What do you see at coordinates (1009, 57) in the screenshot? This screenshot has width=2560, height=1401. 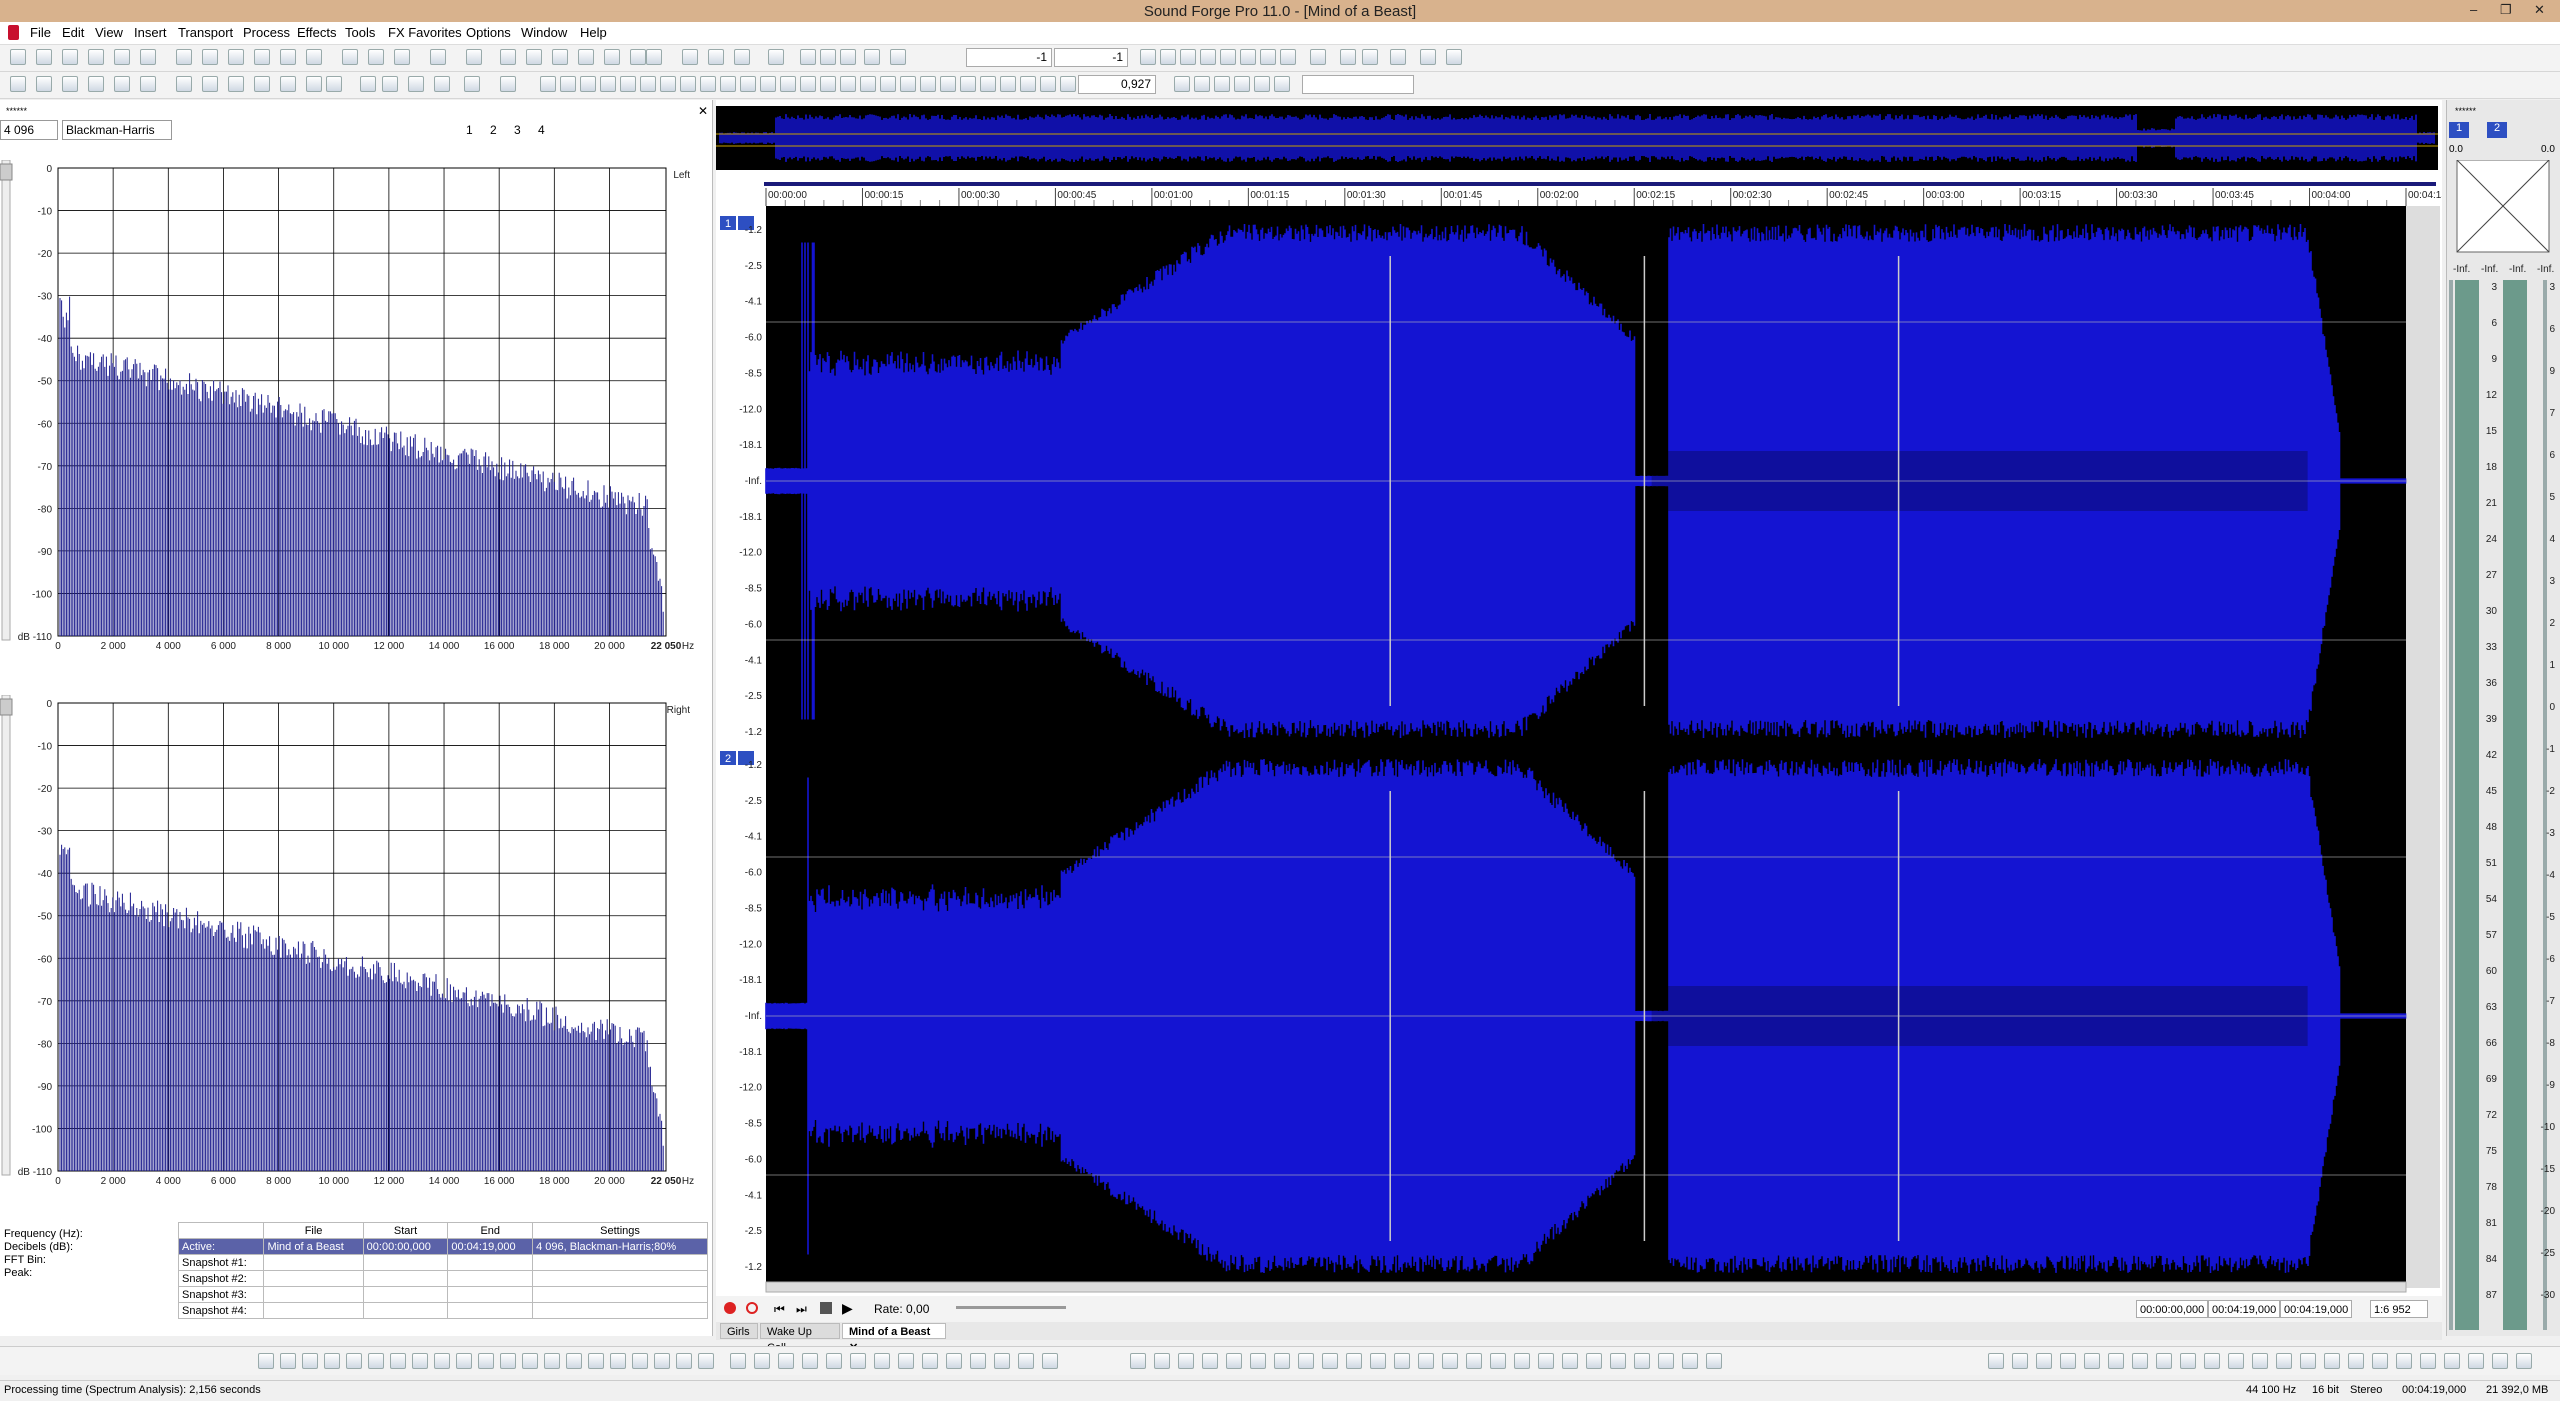 I see `cursor-position-field: -1` at bounding box center [1009, 57].